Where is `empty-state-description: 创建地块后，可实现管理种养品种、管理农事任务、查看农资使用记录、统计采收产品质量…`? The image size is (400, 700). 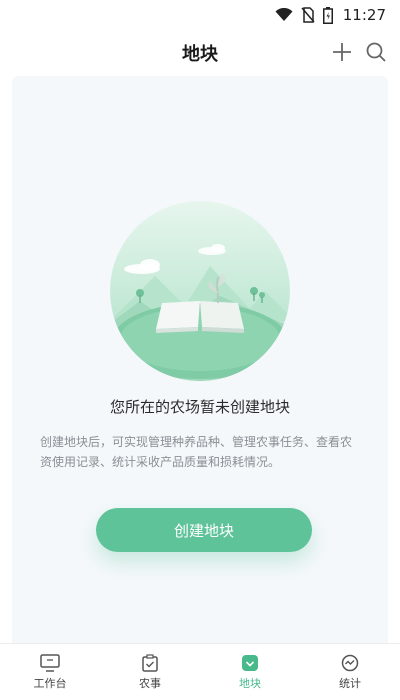 empty-state-description: 创建地块后，可实现管理种养品种、管理农事任务、查看农资使用记录、统计采收产品质量… is located at coordinates (196, 452).